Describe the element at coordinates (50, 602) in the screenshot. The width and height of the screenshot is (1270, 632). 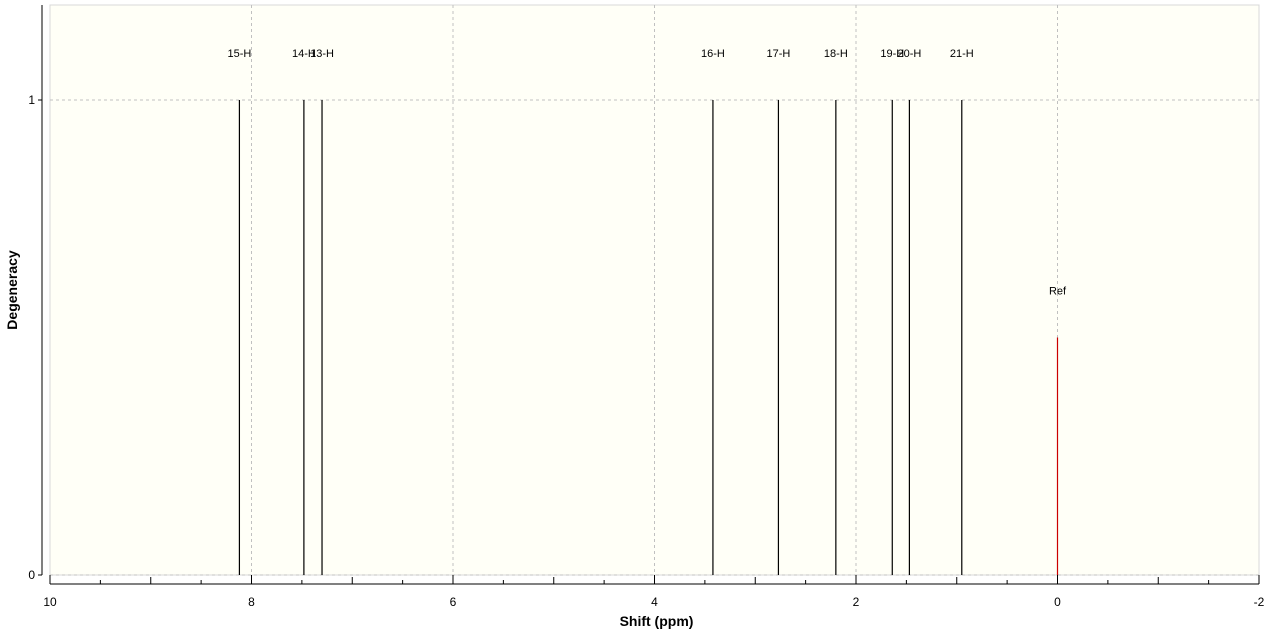
I see `x-tick-label: 10` at that location.